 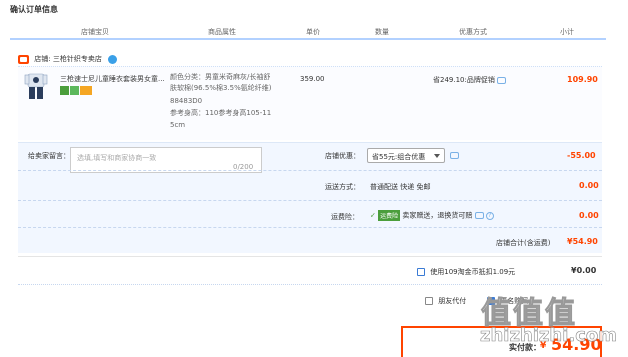 I want to click on shop-discount-label: 店铺优惠：, so click(x=342, y=156).